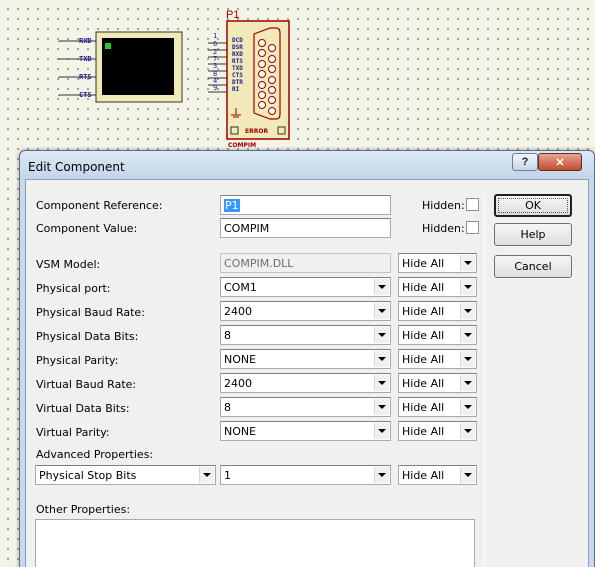 The height and width of the screenshot is (567, 595). Describe the element at coordinates (85, 77) in the screenshot. I see `terminal-pin-label: RTS` at that location.